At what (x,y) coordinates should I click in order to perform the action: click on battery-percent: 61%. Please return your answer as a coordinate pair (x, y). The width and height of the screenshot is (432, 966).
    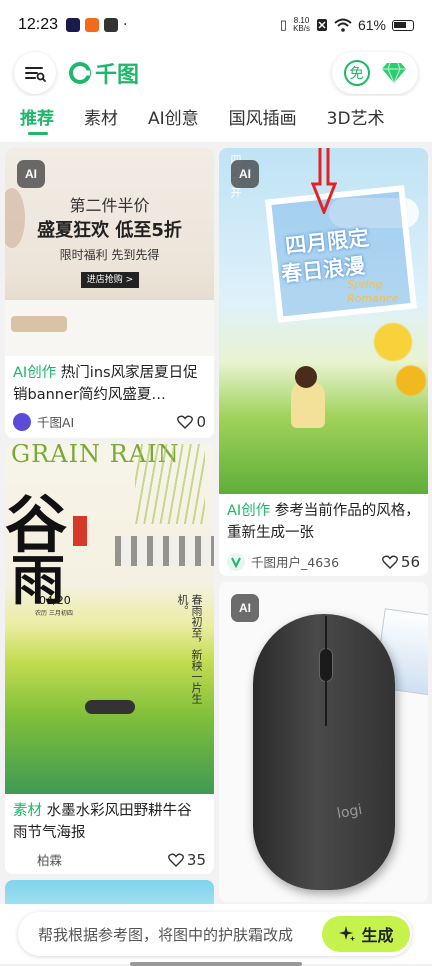
    Looking at the image, I should click on (371, 25).